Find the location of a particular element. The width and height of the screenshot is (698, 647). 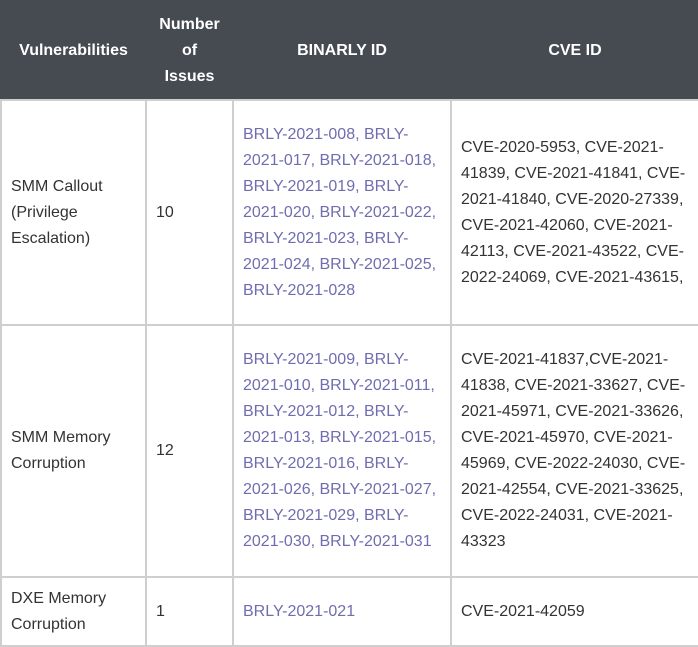

header-cve-id: CVE ID is located at coordinates (574, 50).